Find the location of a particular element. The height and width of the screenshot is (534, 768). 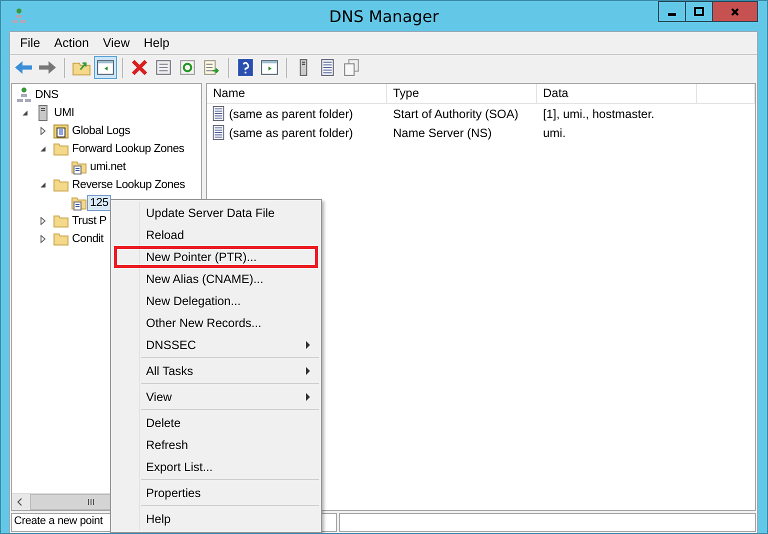

context-menu-item: Update Server Data File is located at coordinates (216, 213).